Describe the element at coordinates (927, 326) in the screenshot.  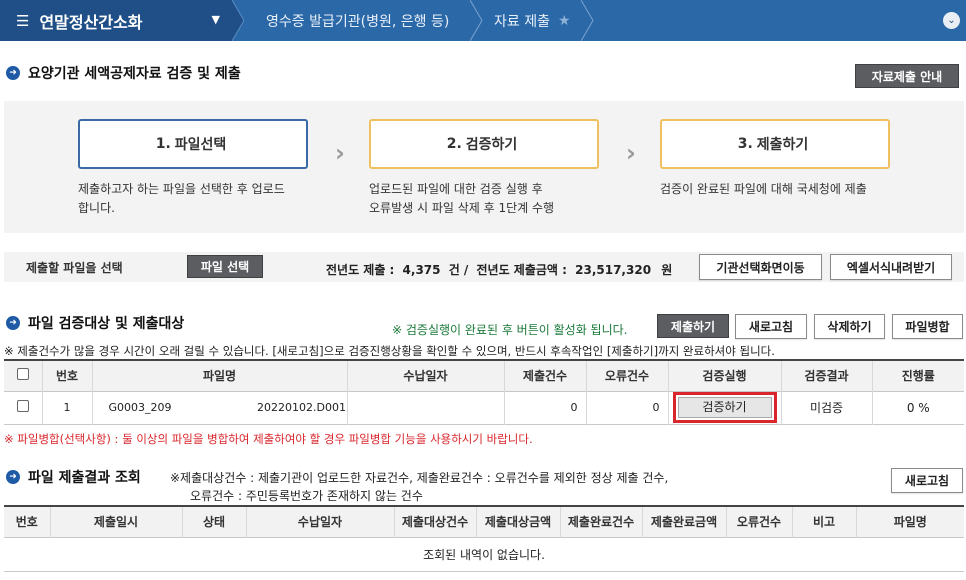
I see `merge-button: 파일병합` at that location.